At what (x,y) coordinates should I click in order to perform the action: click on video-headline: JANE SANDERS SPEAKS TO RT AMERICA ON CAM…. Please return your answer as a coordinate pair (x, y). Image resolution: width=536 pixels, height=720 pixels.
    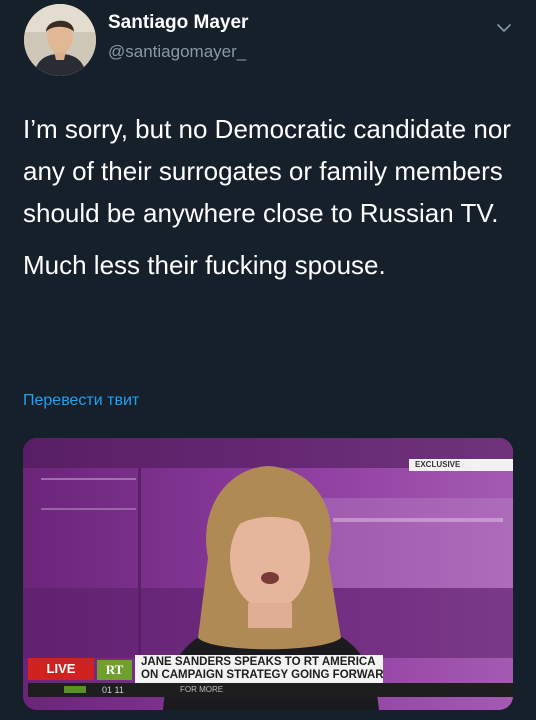
    Looking at the image, I should click on (259, 669).